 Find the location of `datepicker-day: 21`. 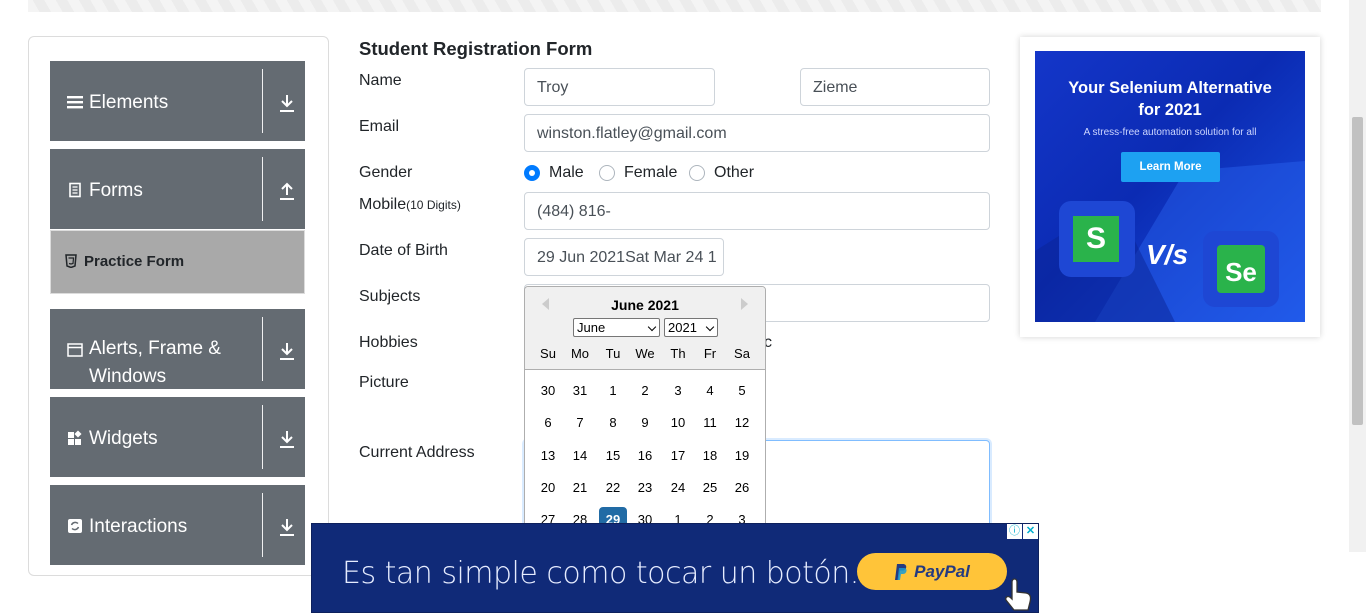

datepicker-day: 21 is located at coordinates (580, 488).